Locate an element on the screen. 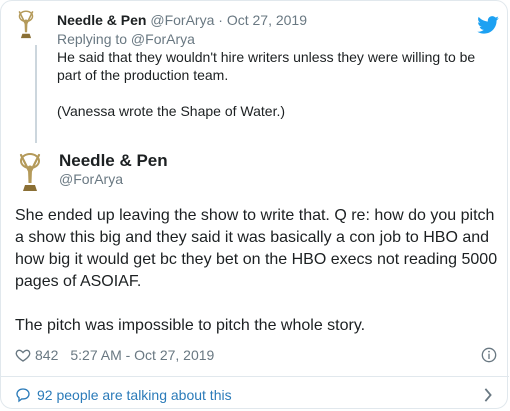  tweet-meta-row: 842 5:27 AM - Oct 27, 2019 is located at coordinates (257, 355).